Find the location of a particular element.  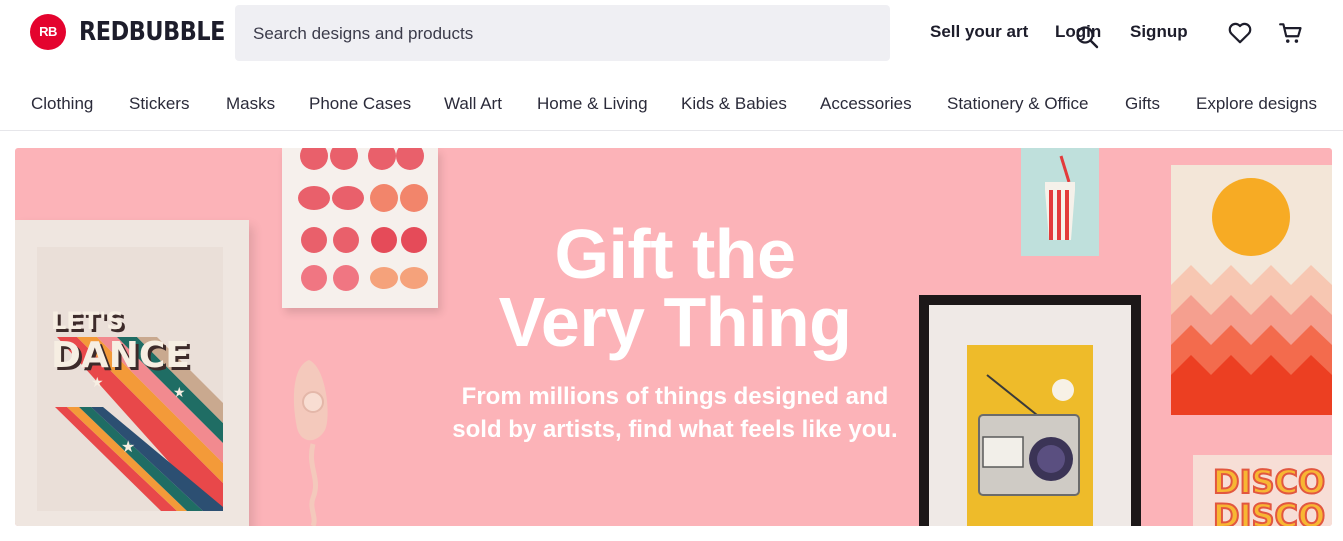

category-wall-art: Wall Art is located at coordinates (473, 104).